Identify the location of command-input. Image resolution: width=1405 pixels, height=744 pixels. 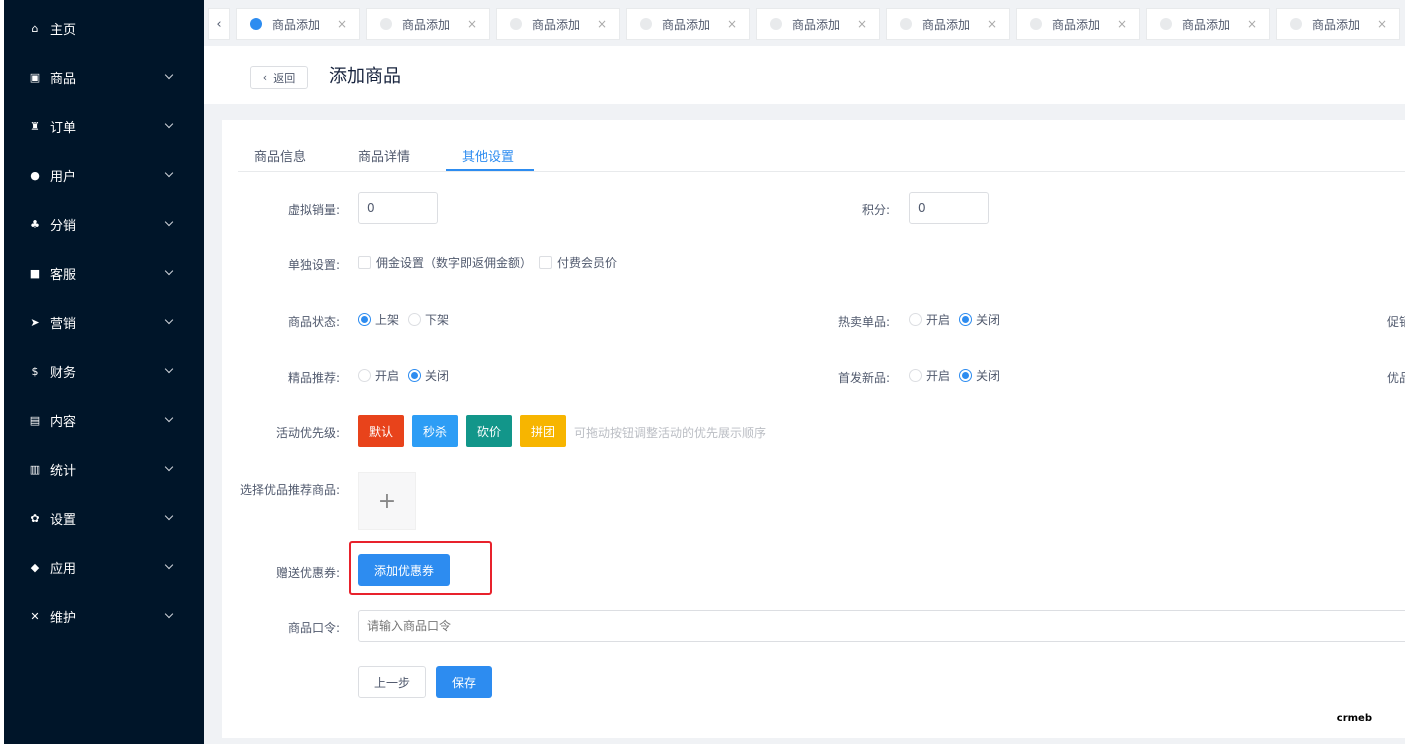
(881, 626).